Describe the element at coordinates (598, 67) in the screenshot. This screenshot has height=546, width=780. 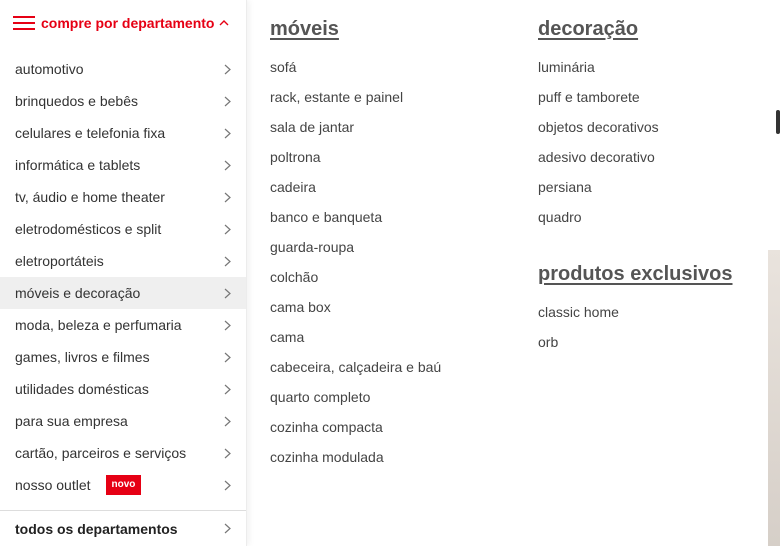
I see `subcategory-link: luminária` at that location.